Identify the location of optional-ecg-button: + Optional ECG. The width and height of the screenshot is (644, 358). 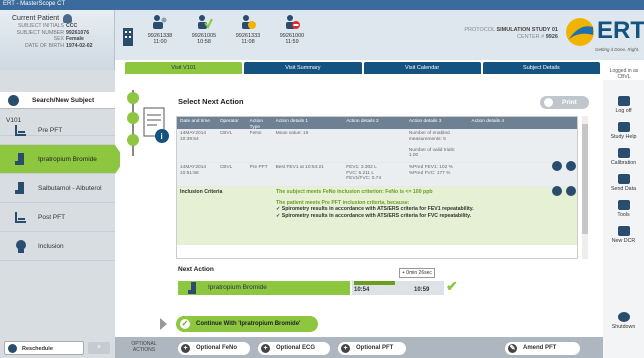
(294, 348).